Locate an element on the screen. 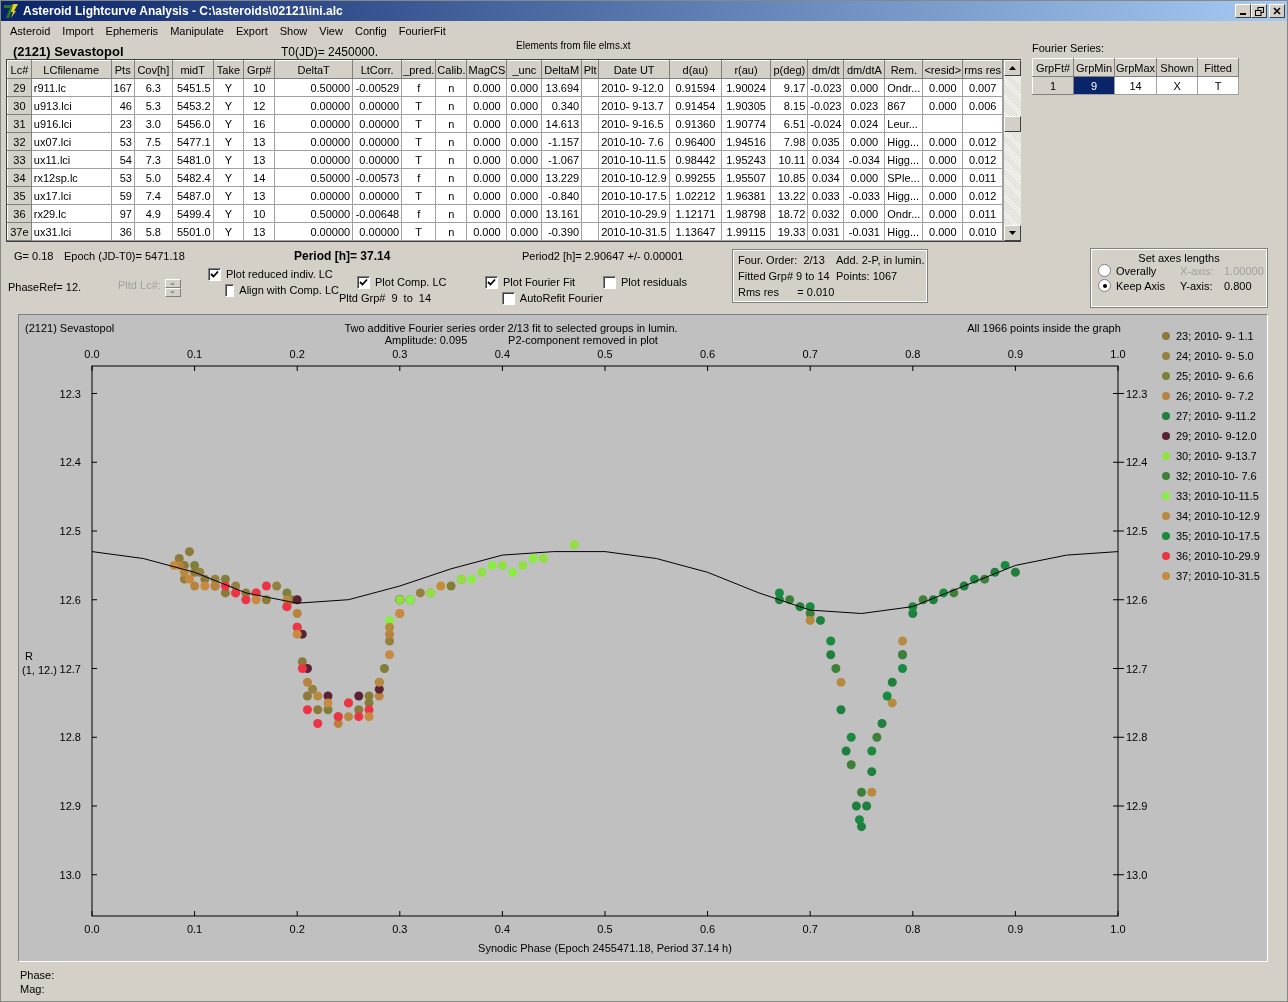 Image resolution: width=1288 pixels, height=1002 pixels. table-cell: -0.00648 is located at coordinates (377, 213).